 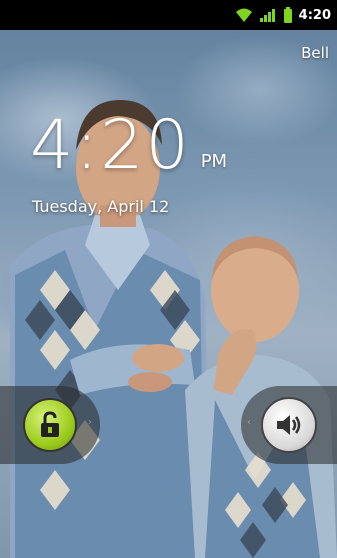 What do you see at coordinates (288, 15) in the screenshot?
I see `battery-icon` at bounding box center [288, 15].